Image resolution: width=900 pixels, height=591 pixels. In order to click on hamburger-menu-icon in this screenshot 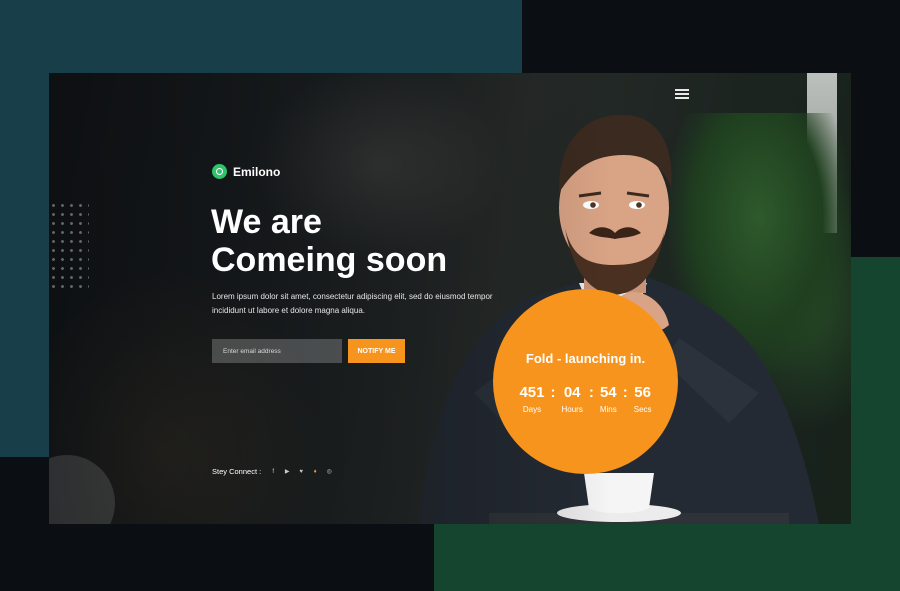, I will do `click(682, 94)`.